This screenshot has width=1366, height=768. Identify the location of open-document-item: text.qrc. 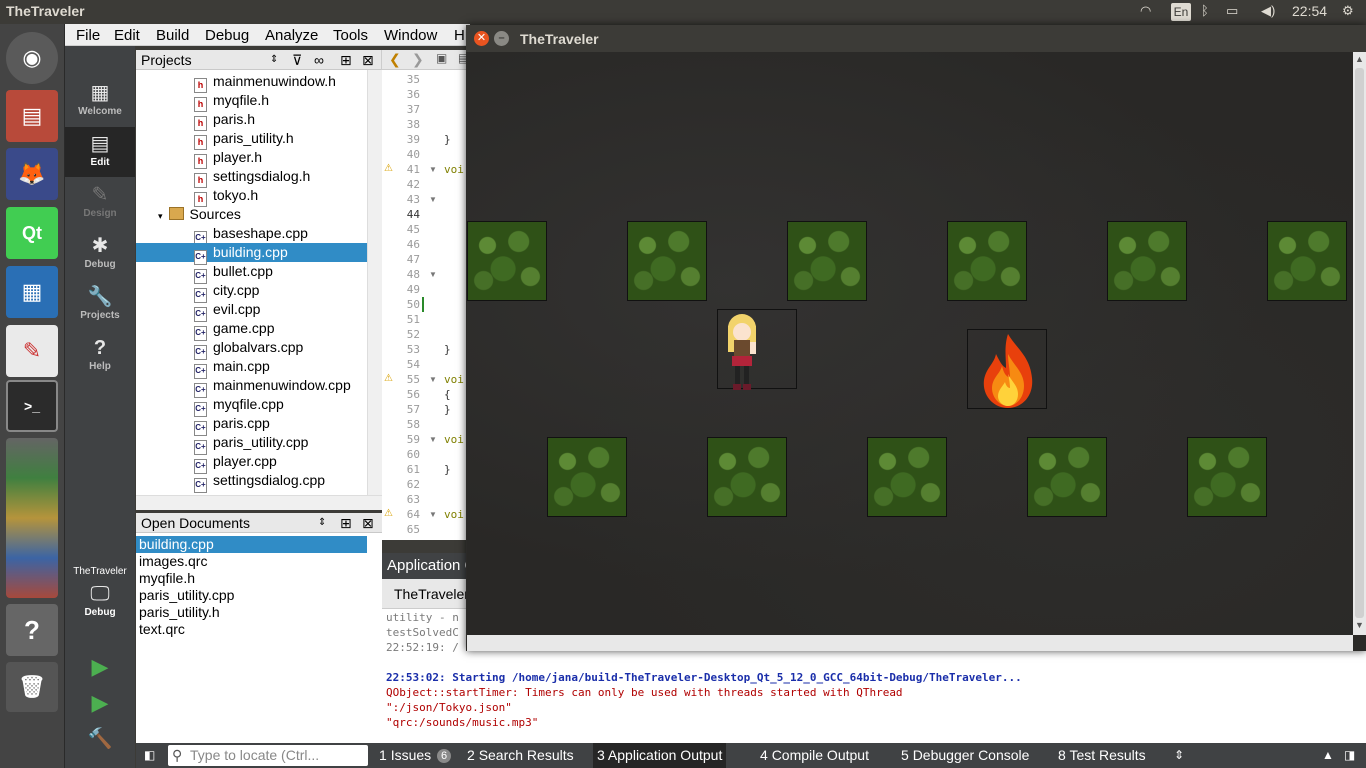
(251, 629).